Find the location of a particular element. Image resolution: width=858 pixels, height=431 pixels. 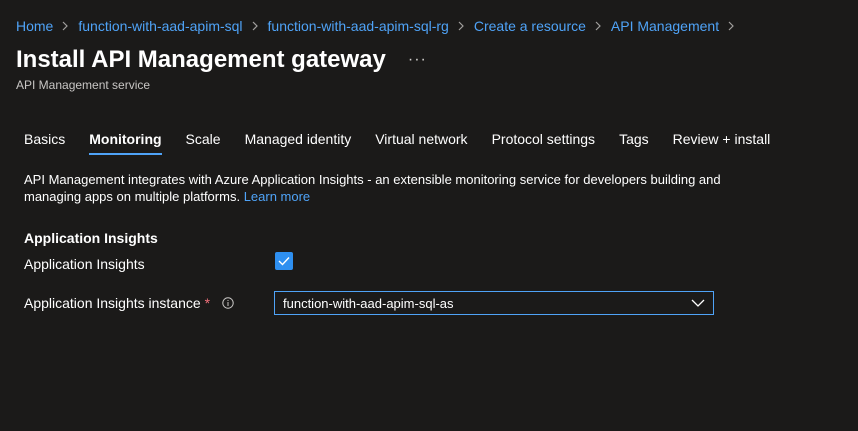

breadcrumb-home: Home is located at coordinates (34, 26).